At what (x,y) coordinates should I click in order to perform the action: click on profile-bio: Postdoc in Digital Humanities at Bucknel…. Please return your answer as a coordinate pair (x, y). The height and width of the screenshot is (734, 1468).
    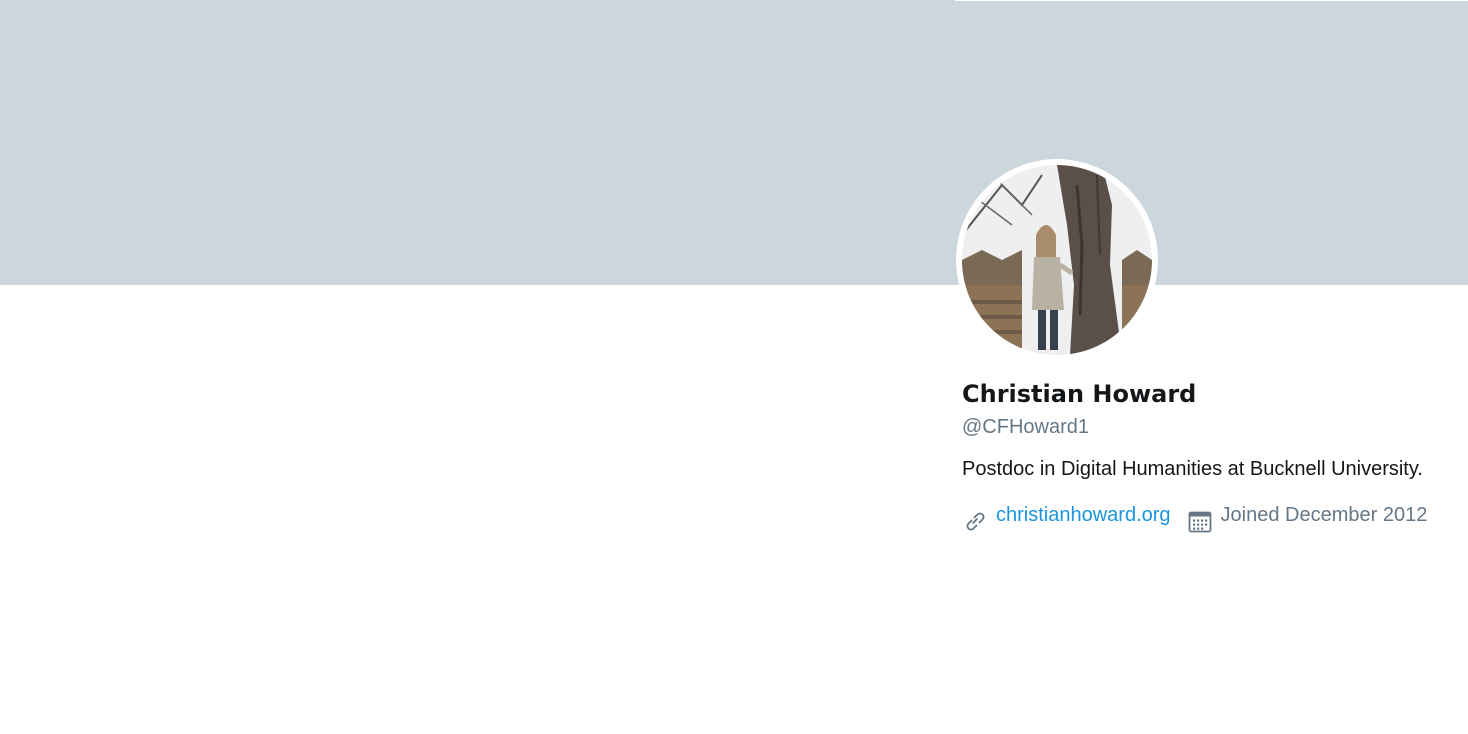
    Looking at the image, I should click on (1192, 469).